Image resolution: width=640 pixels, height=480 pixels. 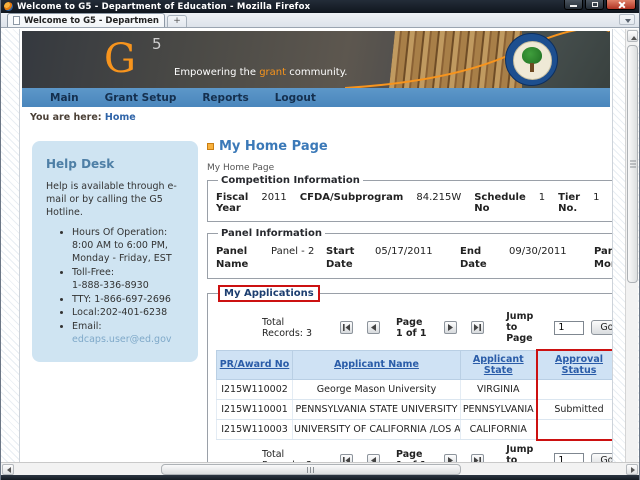 What do you see at coordinates (141, 98) in the screenshot?
I see `nav-item-grant-setup: Grant Setup` at bounding box center [141, 98].